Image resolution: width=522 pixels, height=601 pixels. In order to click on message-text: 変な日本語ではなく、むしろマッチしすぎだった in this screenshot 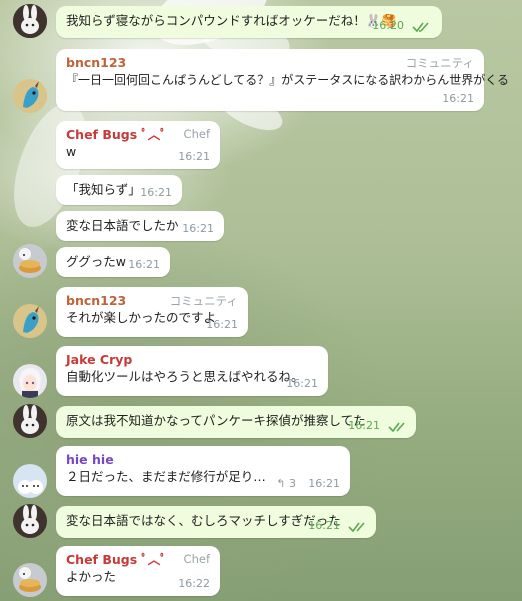, I will do `click(203, 520)`.